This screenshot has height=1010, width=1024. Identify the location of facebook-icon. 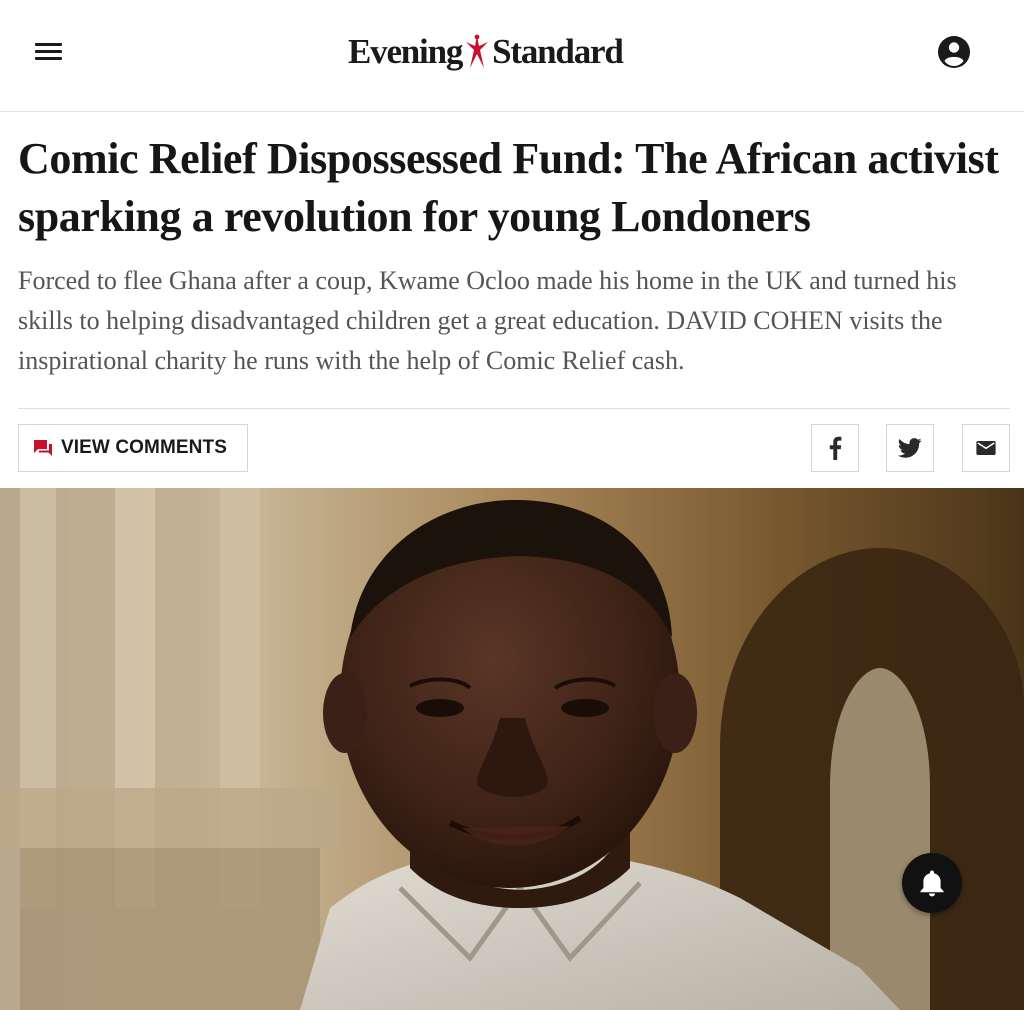
(835, 448).